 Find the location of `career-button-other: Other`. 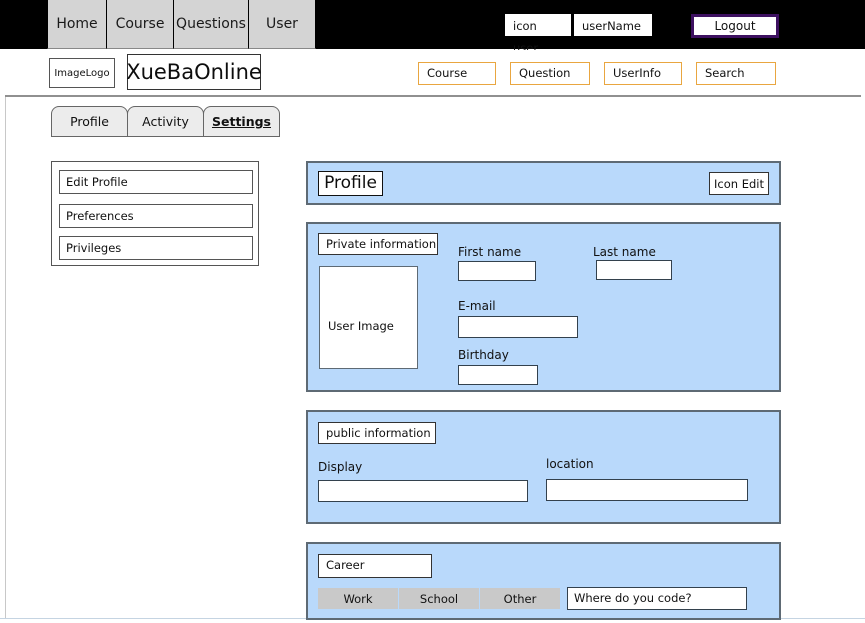

career-button-other: Other is located at coordinates (520, 598).